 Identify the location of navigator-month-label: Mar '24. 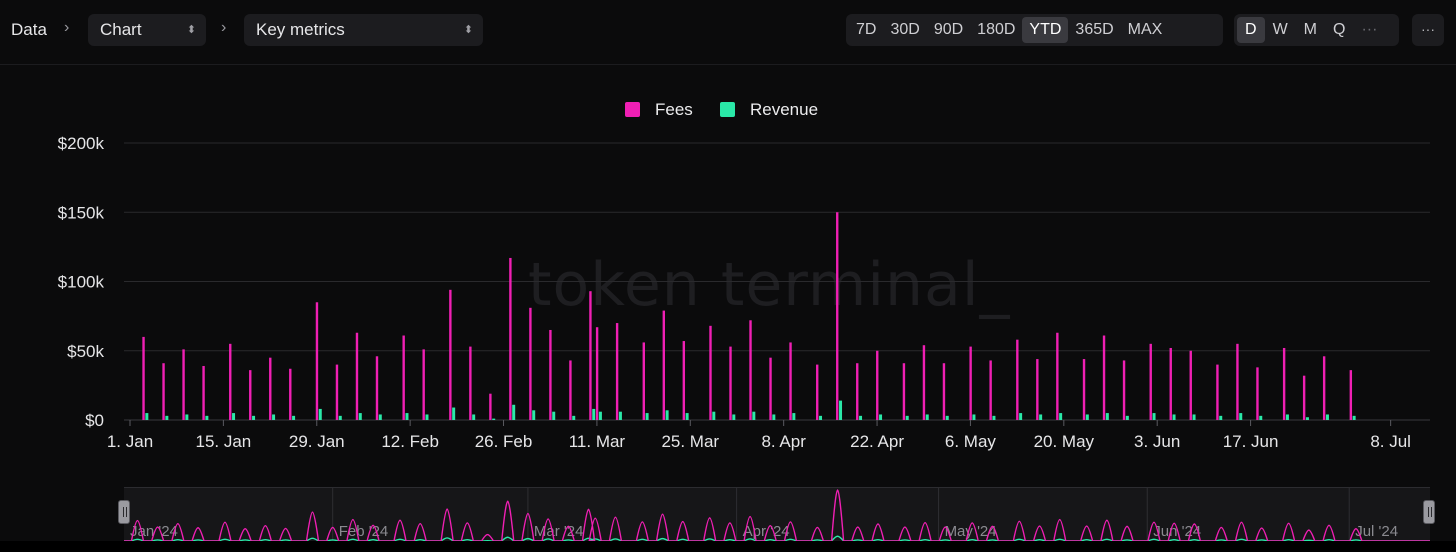
(559, 531).